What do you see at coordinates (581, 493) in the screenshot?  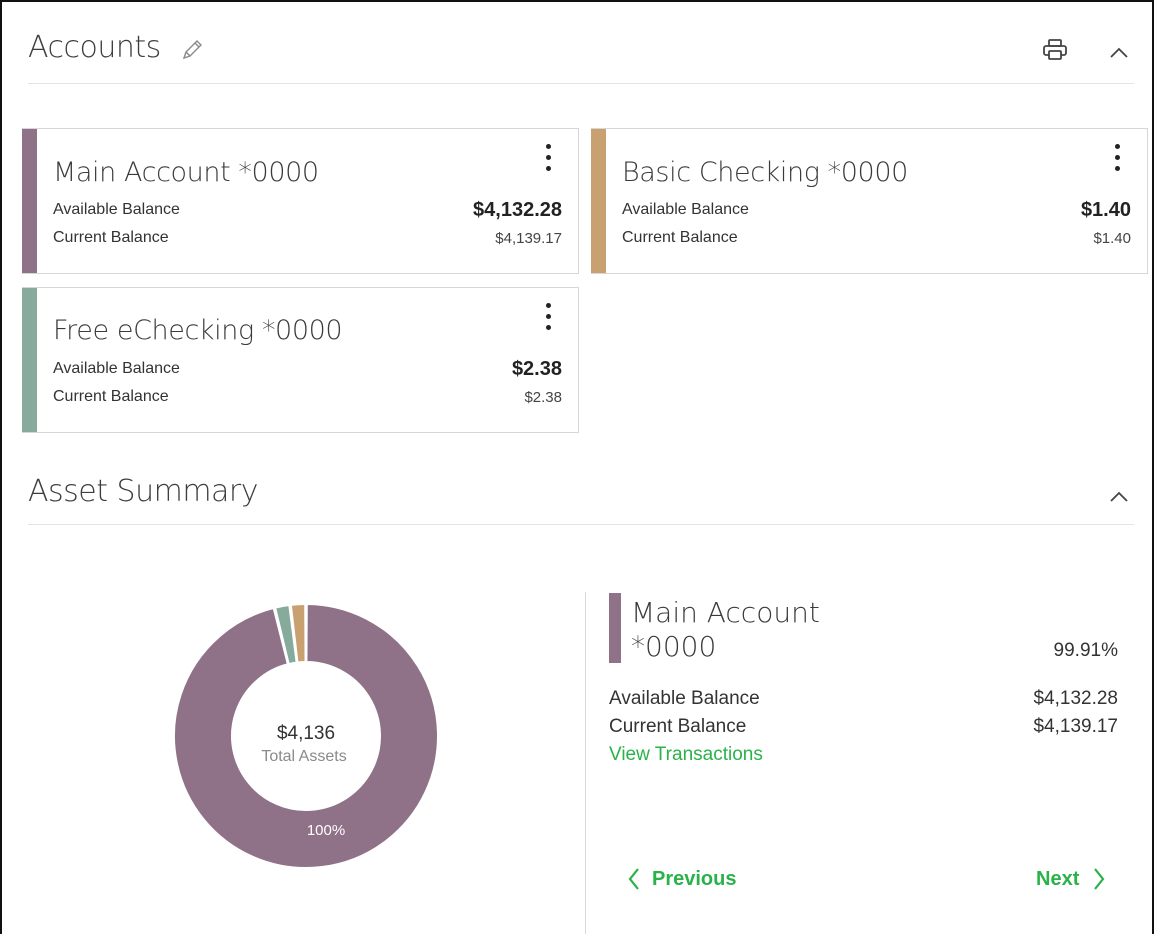 I see `asset-summary-header: Asset Summary` at bounding box center [581, 493].